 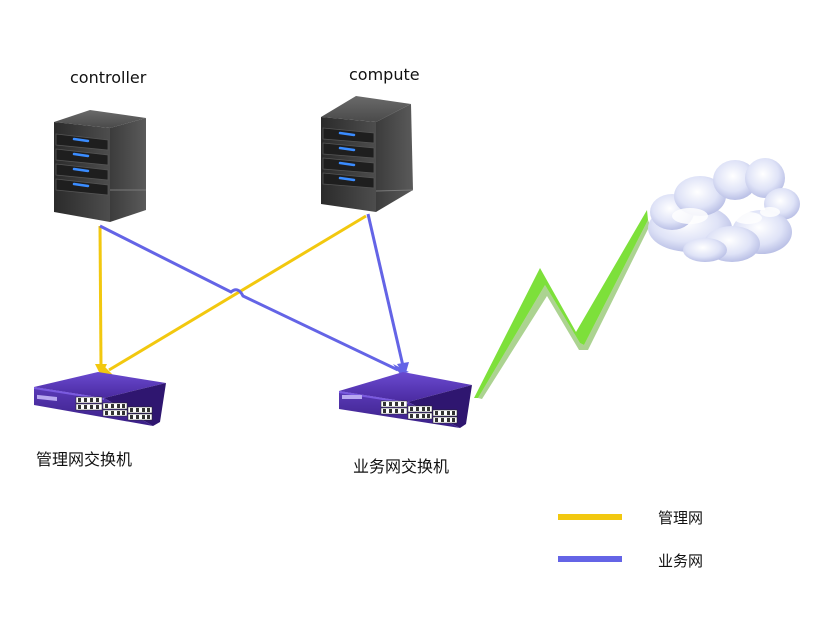 I want to click on switch-management, so click(x=100, y=399).